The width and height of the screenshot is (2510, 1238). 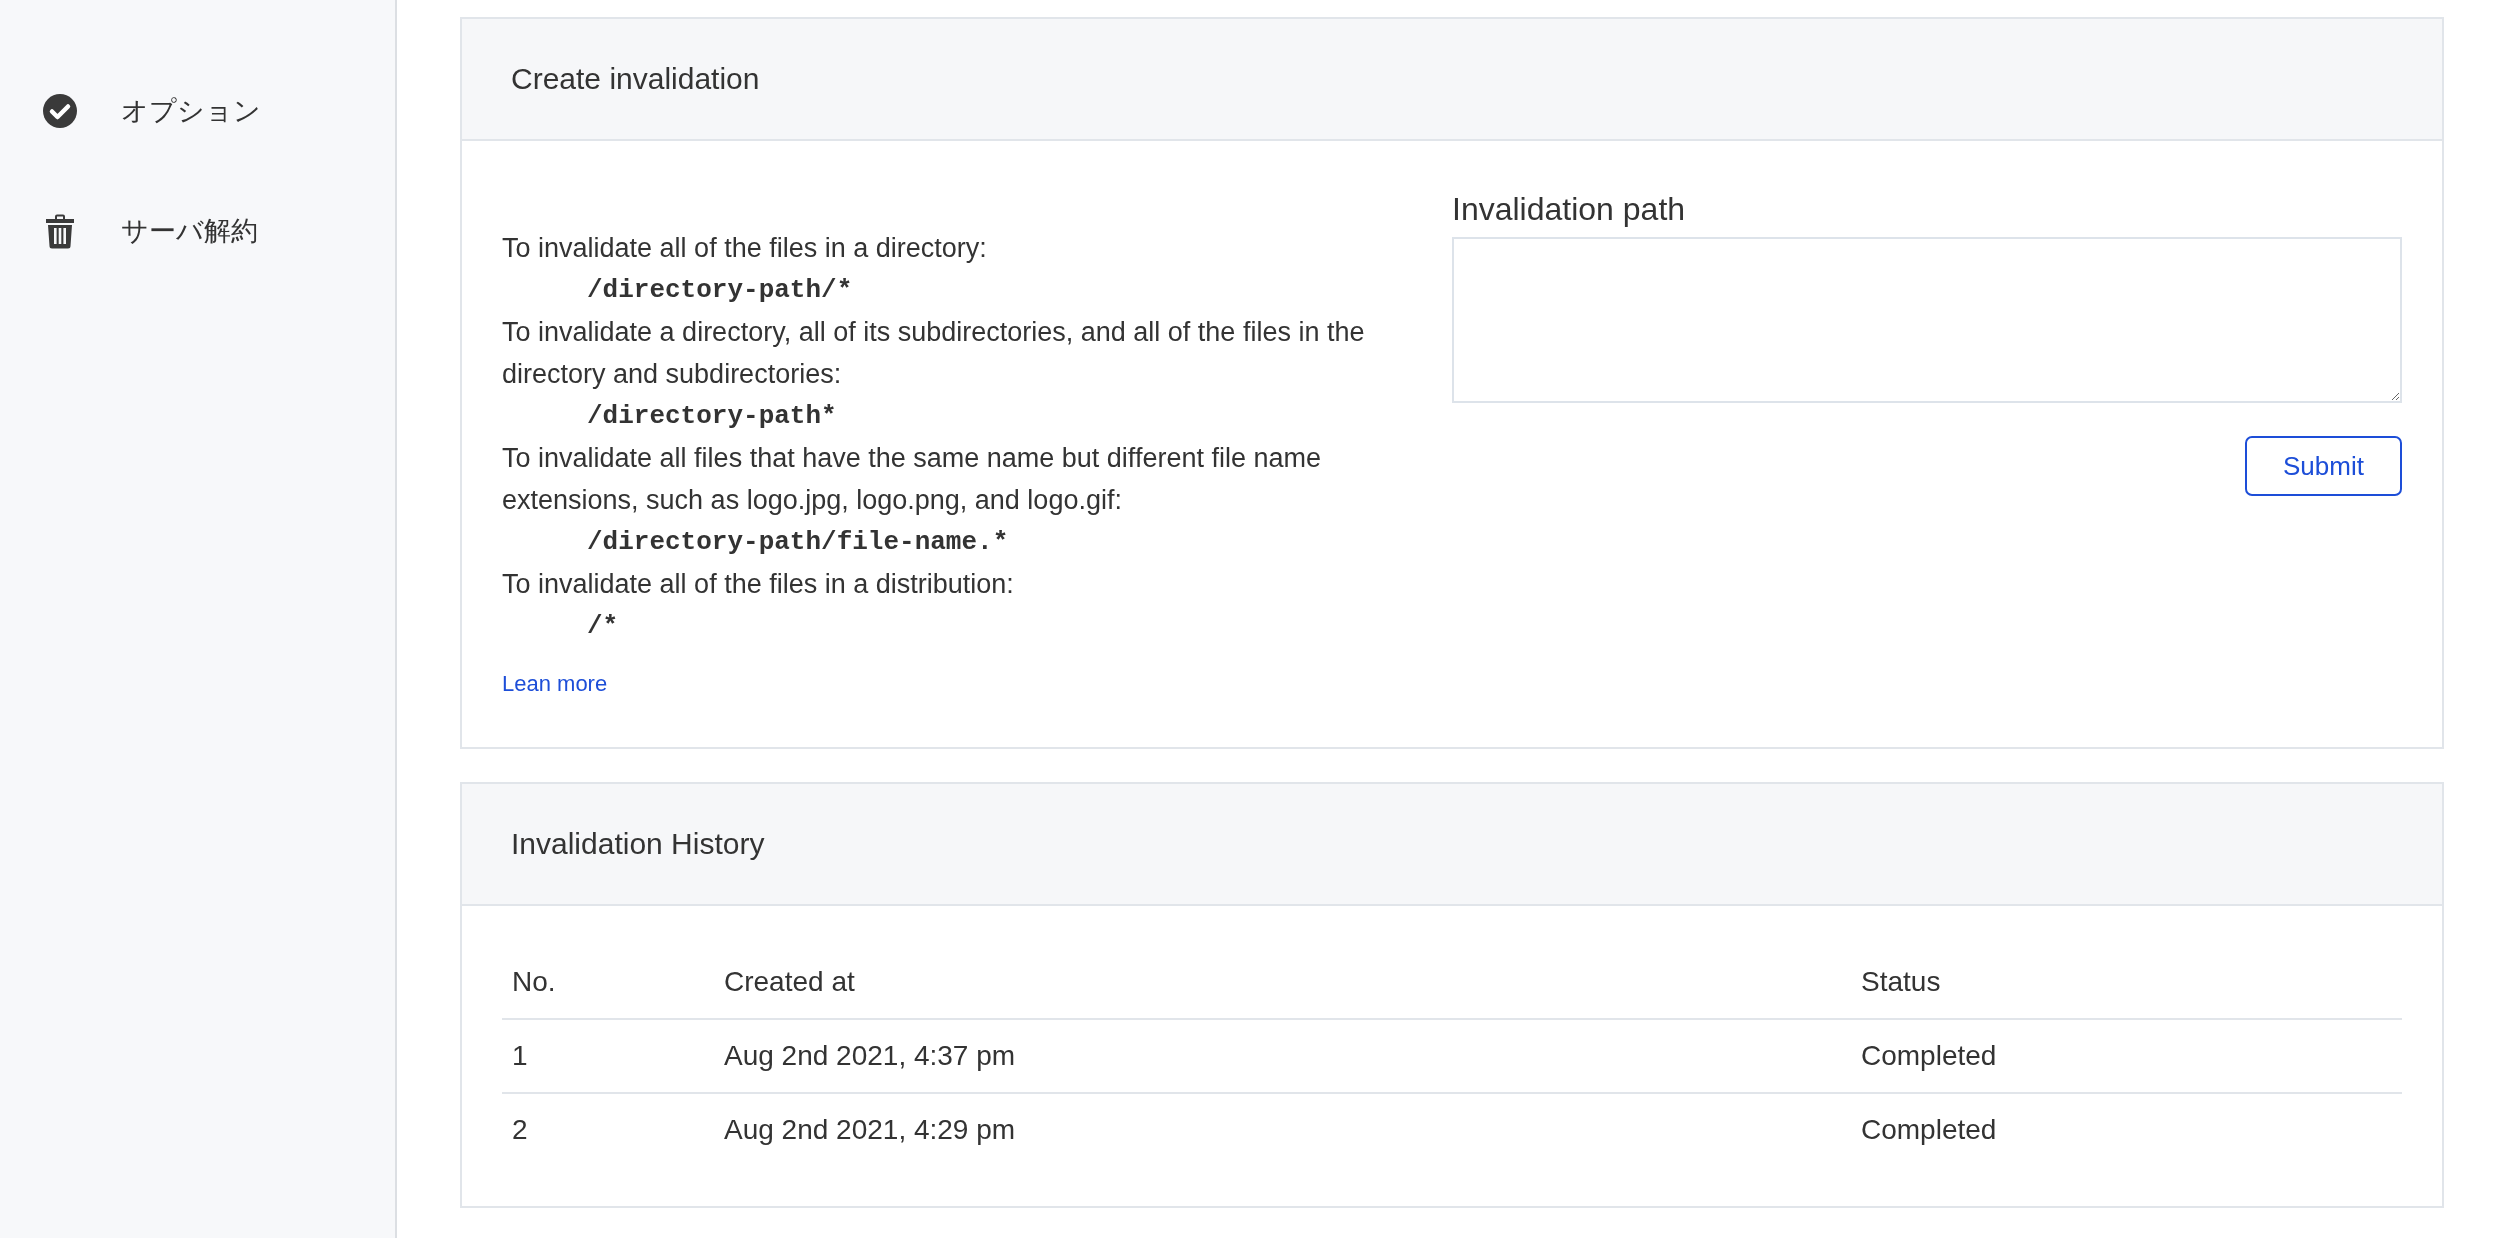 I want to click on path-example: /directory-path/*, so click(x=720, y=290).